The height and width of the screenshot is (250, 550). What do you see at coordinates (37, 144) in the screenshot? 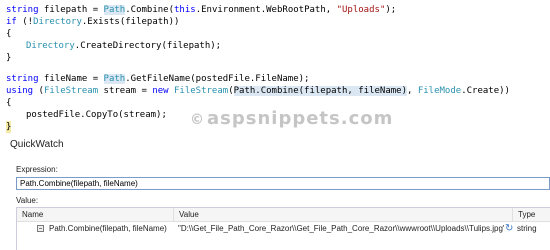
I see `quickwatch-title: QuickWatch` at bounding box center [37, 144].